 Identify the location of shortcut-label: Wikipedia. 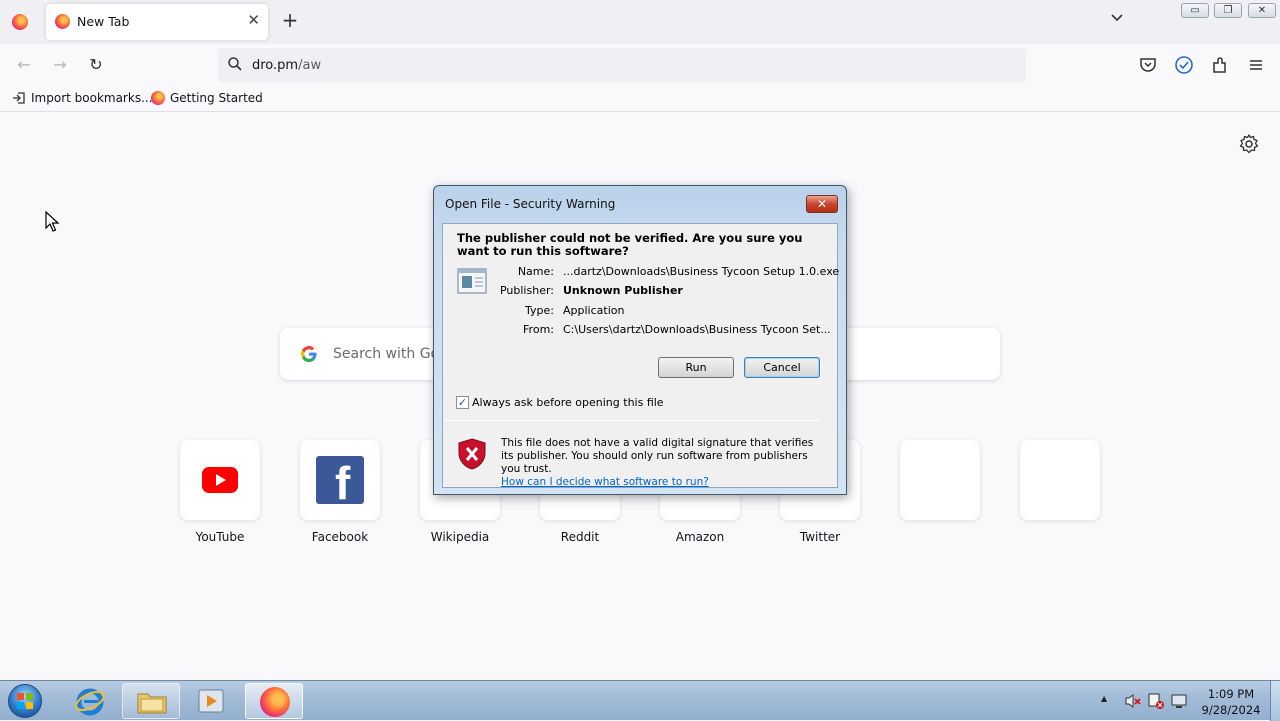
(460, 537).